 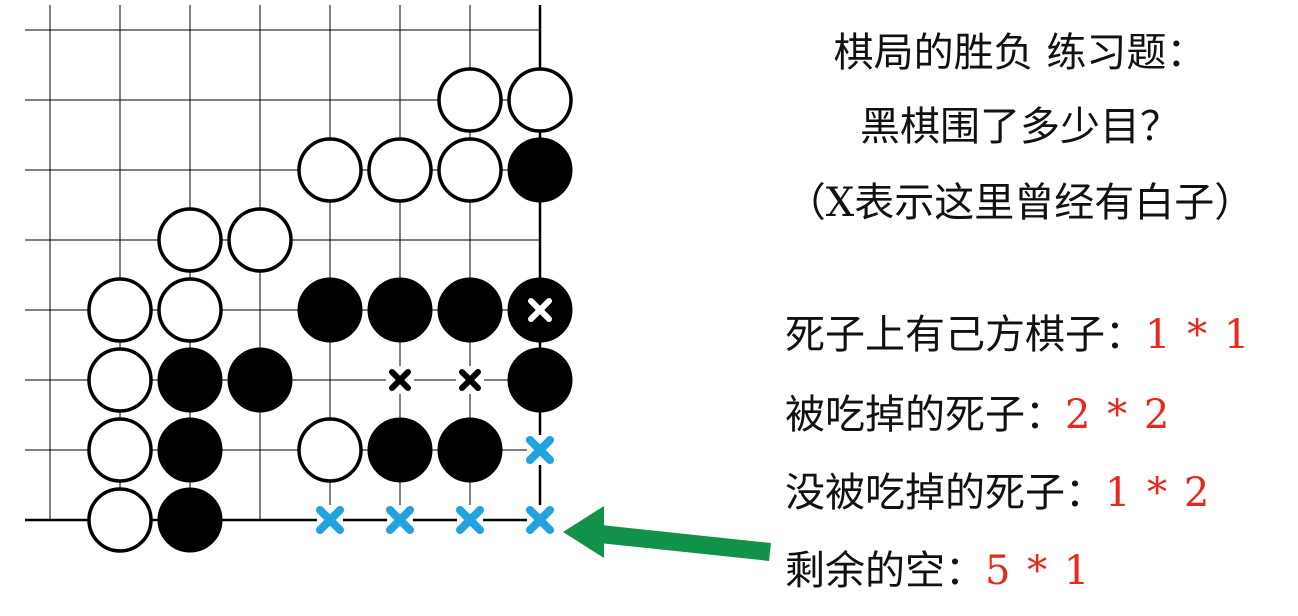 What do you see at coordinates (1118, 415) in the screenshot?
I see `row-value: 2 * 2` at bounding box center [1118, 415].